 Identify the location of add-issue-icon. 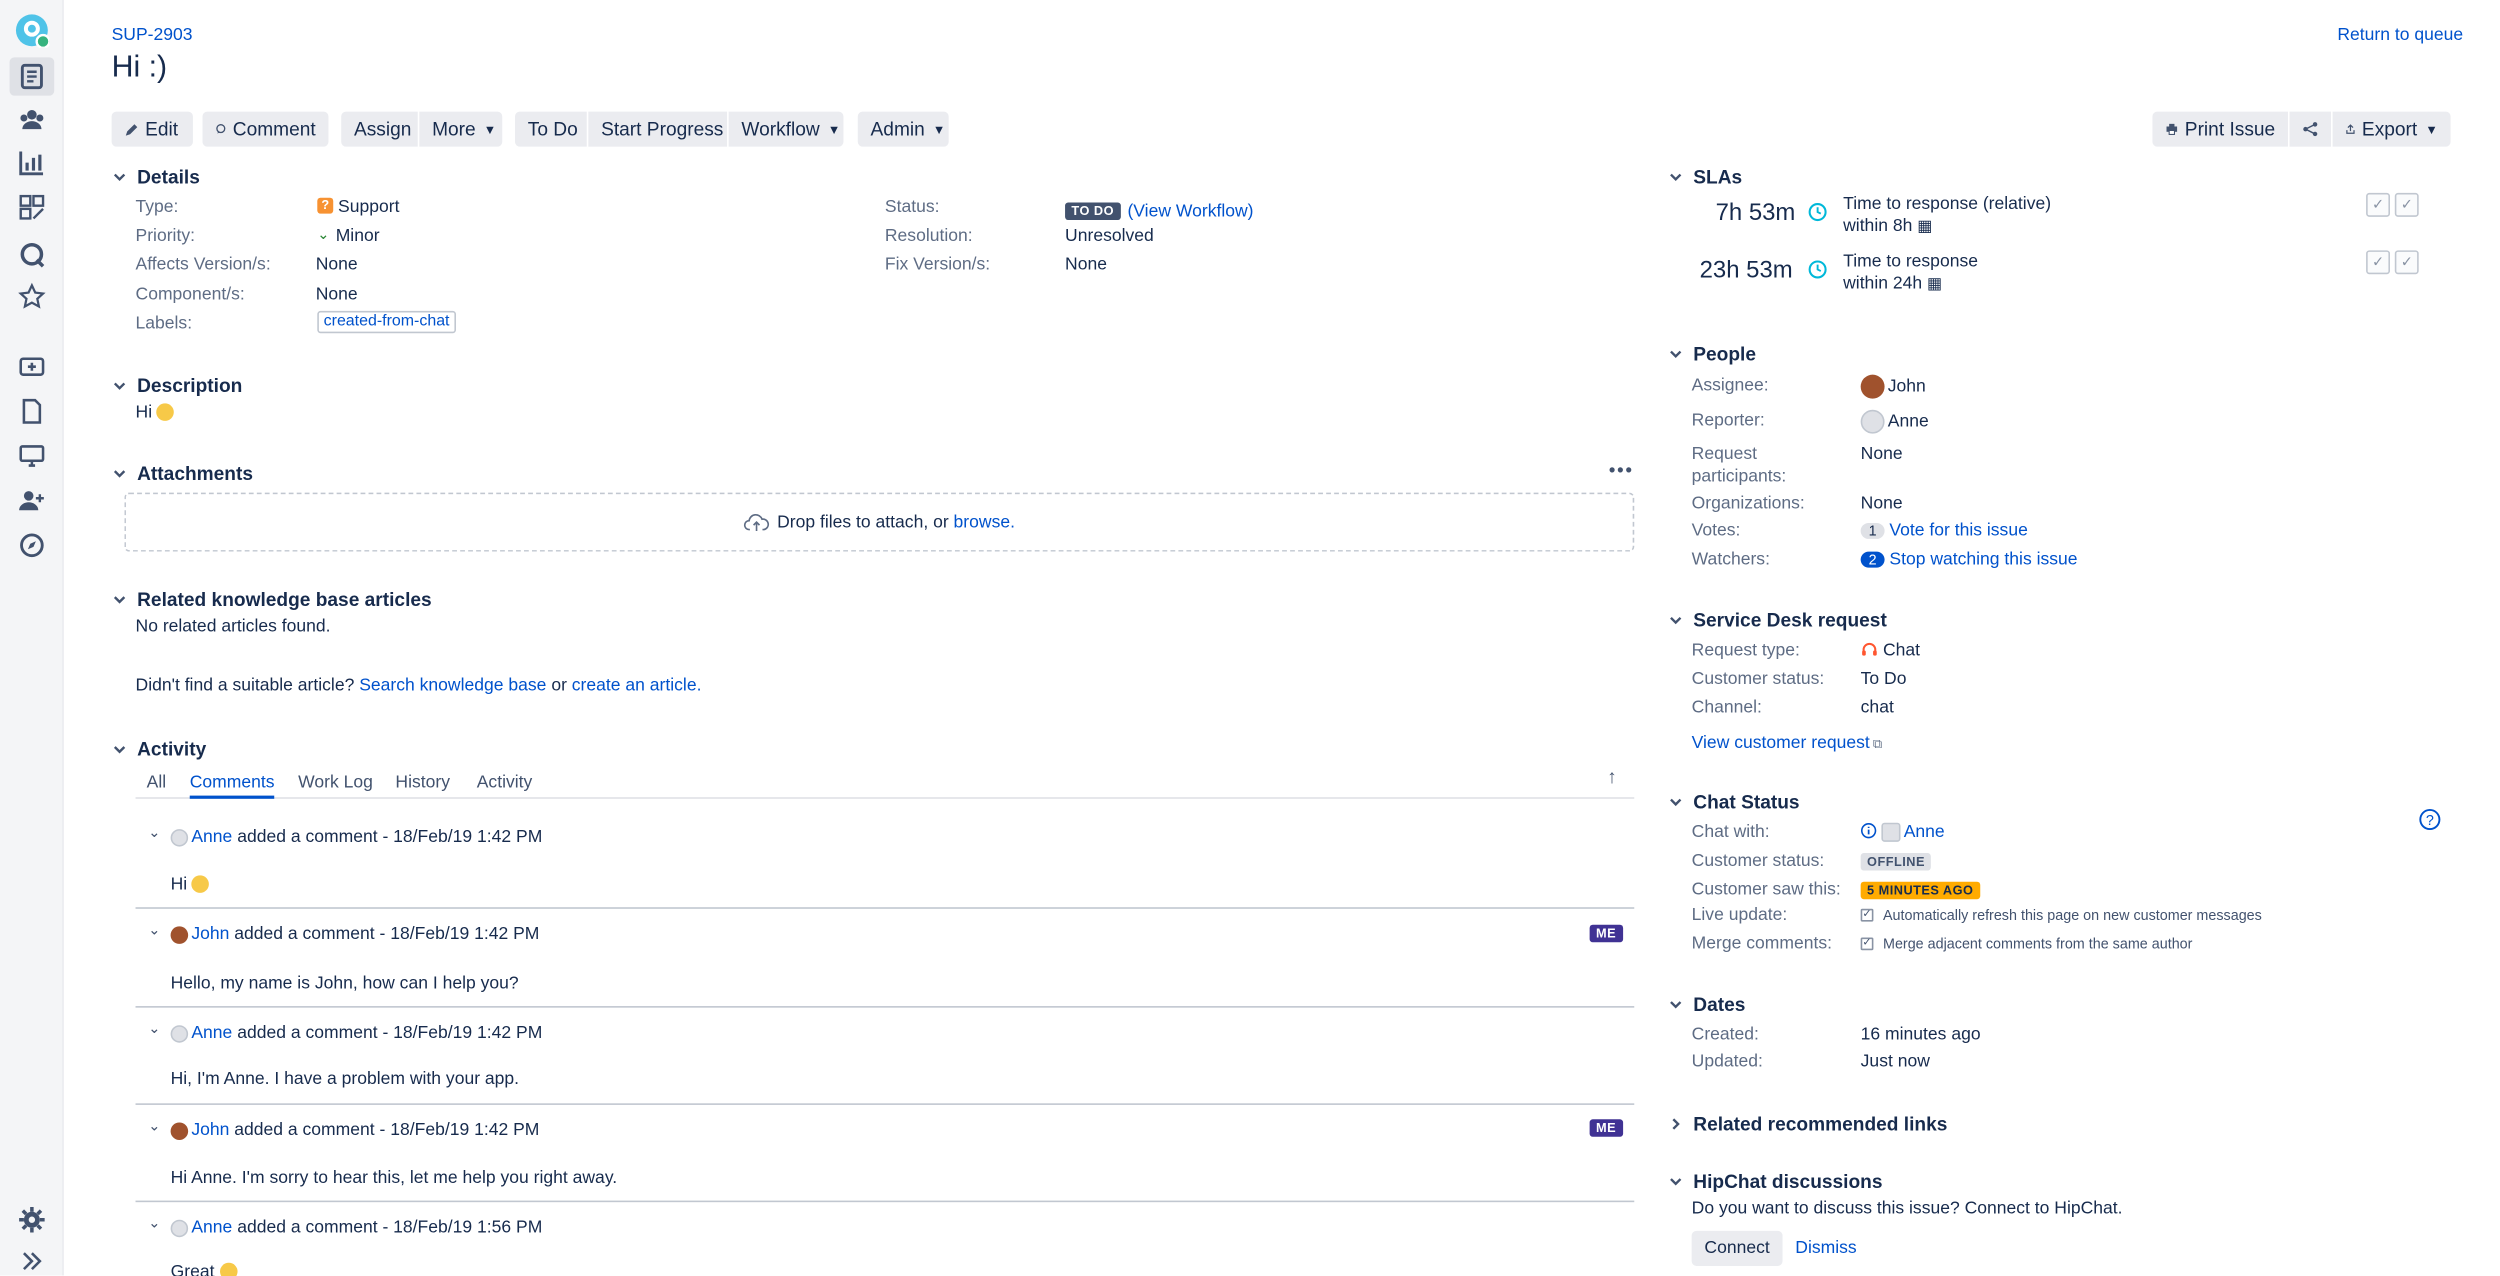
(32, 367).